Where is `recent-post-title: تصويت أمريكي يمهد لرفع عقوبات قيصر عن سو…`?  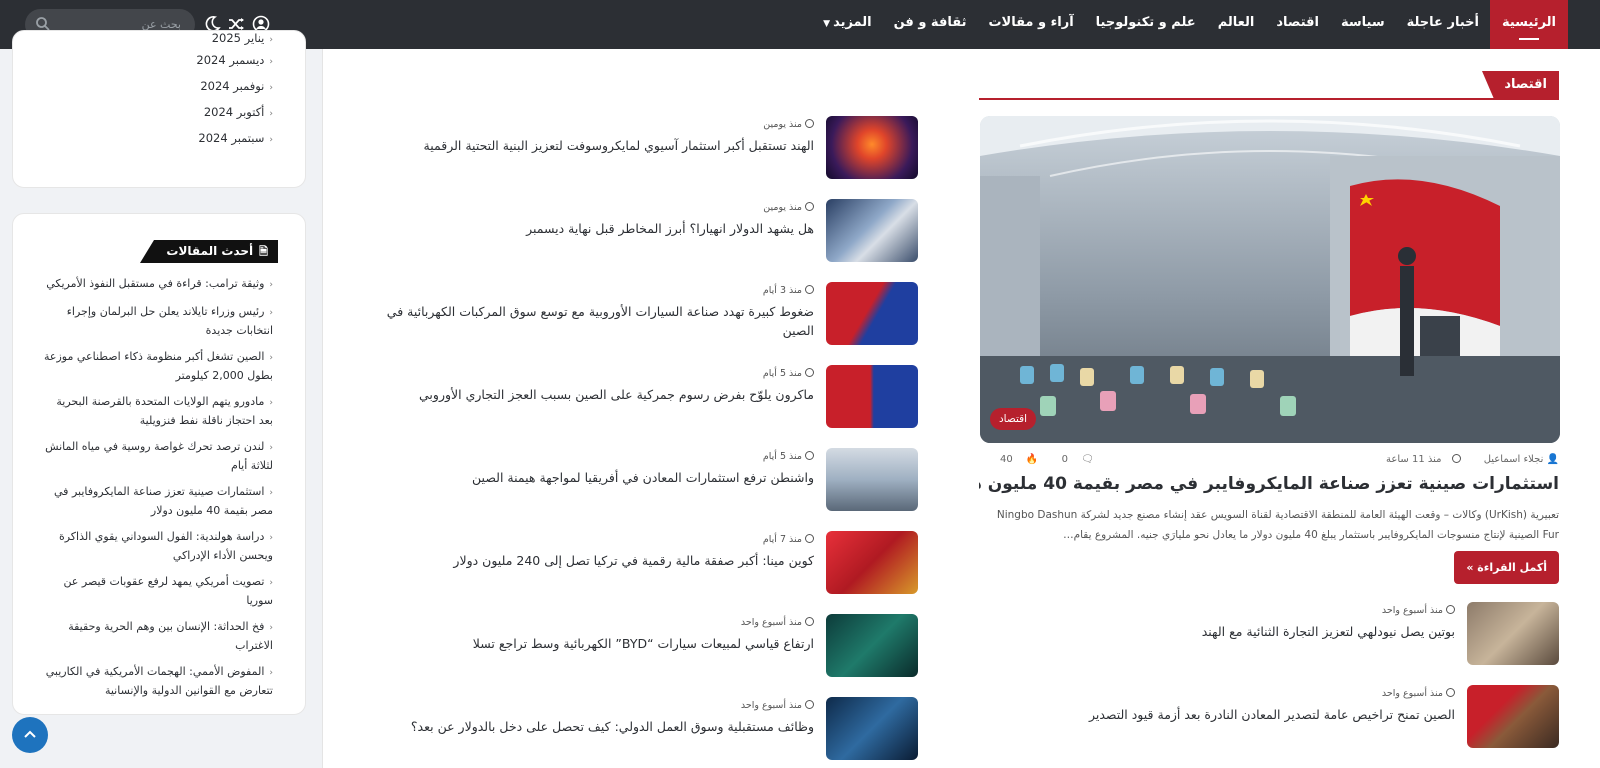
recent-post-title: تصويت أمريكي يمهد لرفع عقوبات قيصر عن سو… is located at coordinates (168, 591).